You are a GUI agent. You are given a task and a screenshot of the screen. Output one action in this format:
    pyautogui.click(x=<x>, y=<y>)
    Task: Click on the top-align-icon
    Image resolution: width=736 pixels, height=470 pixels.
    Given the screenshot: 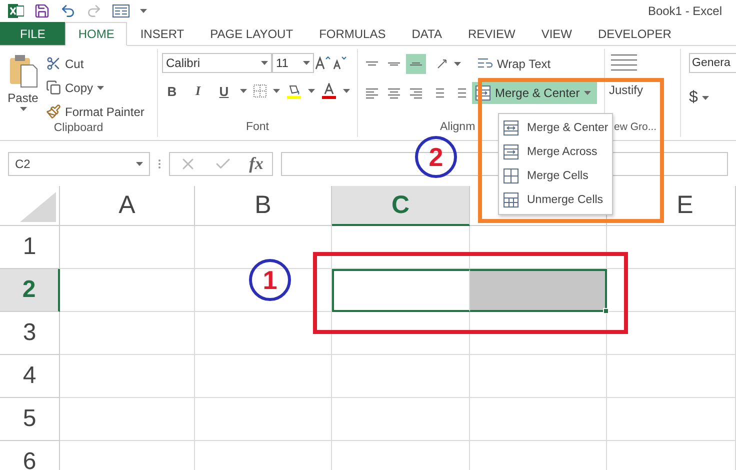 What is the action you would take?
    pyautogui.click(x=372, y=63)
    